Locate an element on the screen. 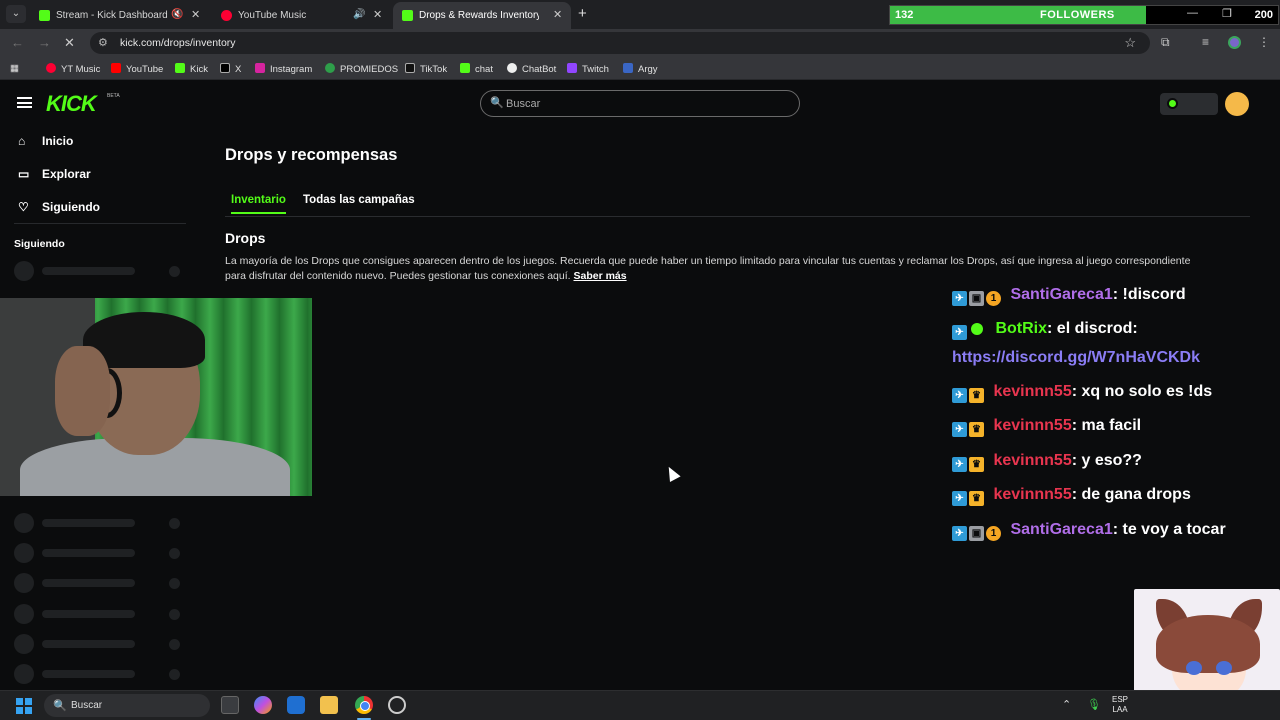  file-explorer-icon is located at coordinates (329, 705).